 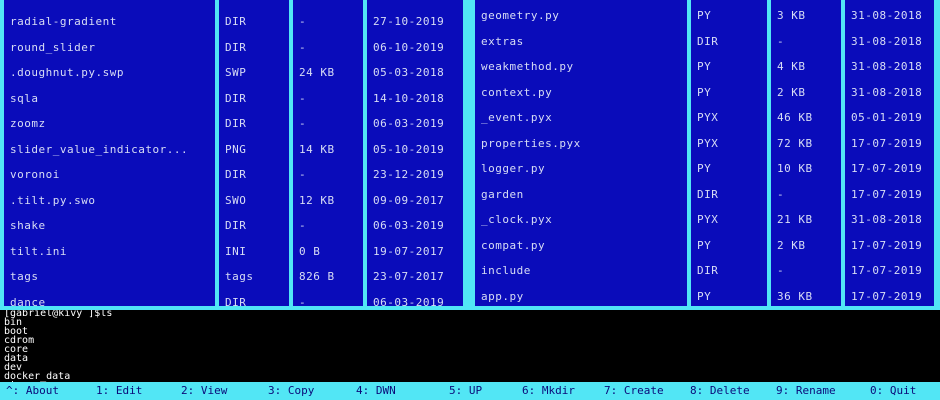 I want to click on left-pane-name-cell: shake, so click(x=109, y=226).